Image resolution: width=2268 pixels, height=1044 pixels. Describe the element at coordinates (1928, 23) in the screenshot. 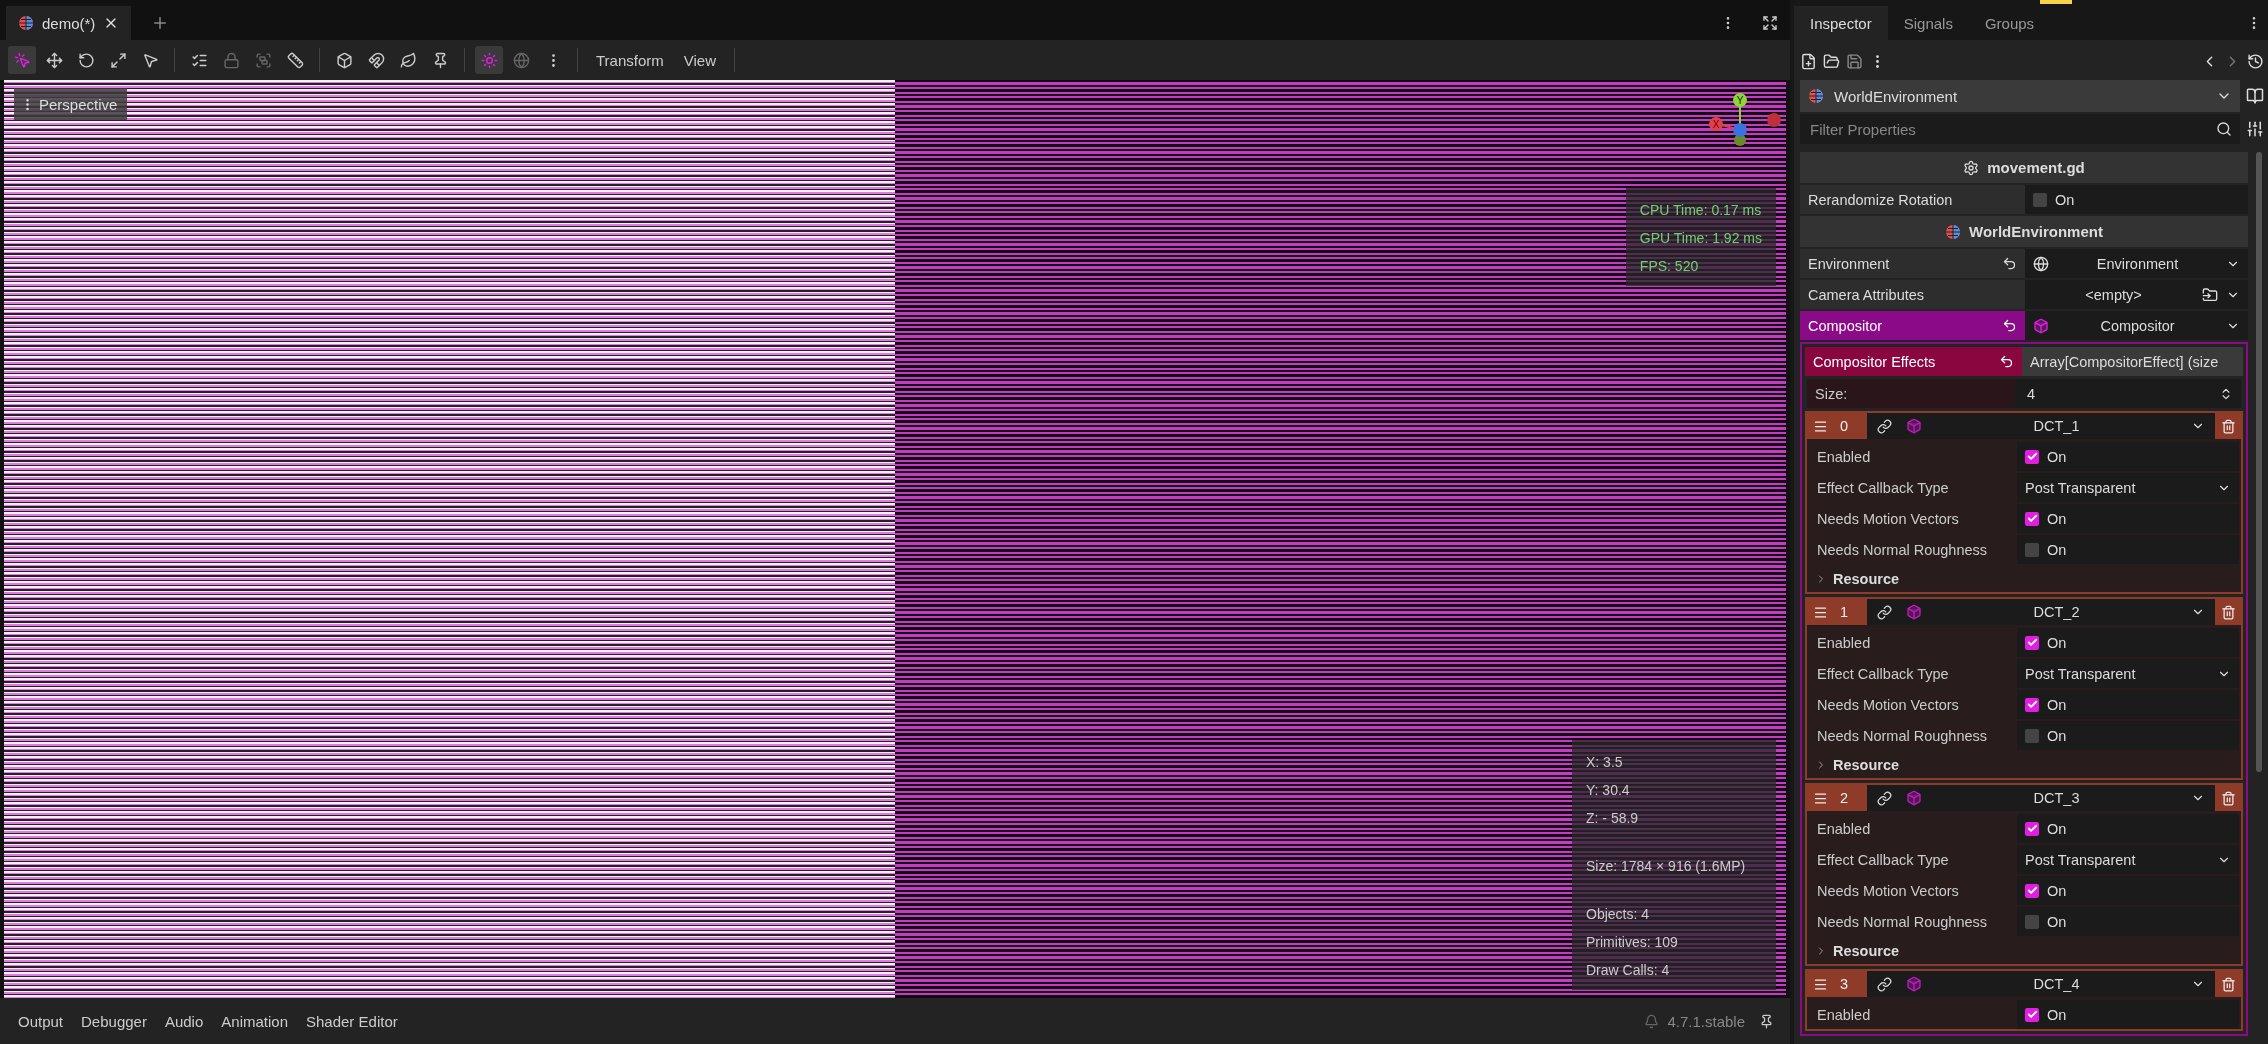

I see `inspector-tab: Signals` at that location.